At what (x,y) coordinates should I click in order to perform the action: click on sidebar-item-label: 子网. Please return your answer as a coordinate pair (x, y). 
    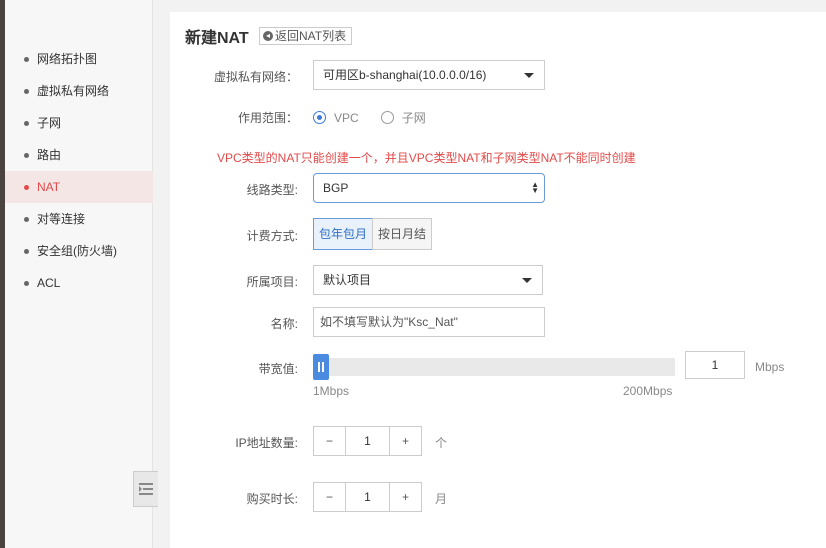
    Looking at the image, I should click on (49, 123).